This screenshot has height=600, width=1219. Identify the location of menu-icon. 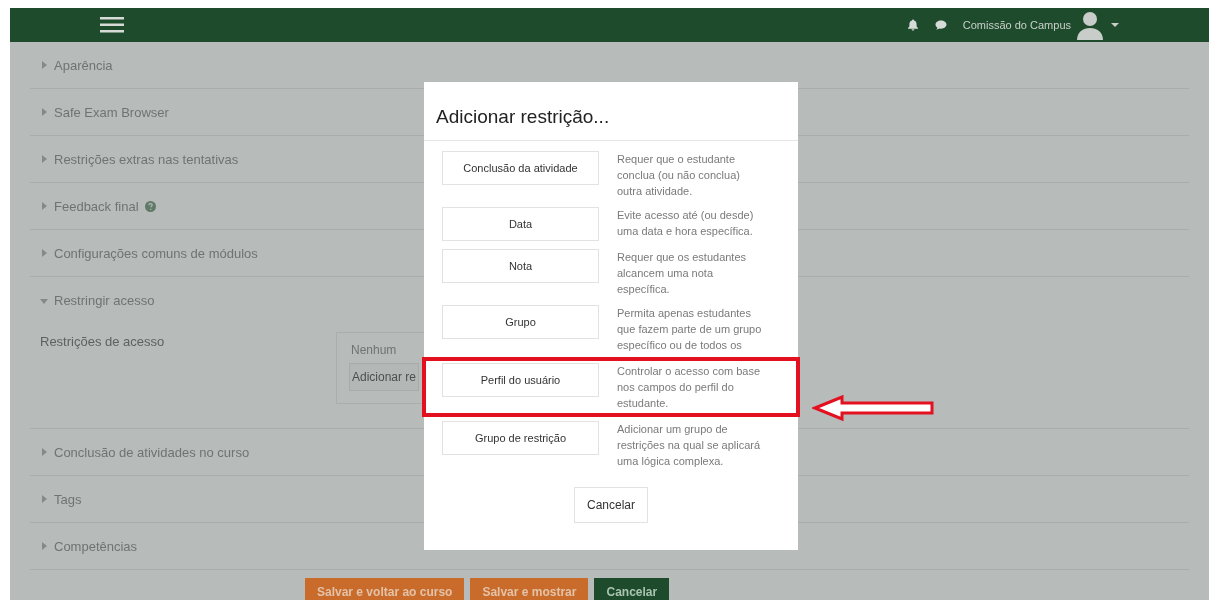
(112, 25).